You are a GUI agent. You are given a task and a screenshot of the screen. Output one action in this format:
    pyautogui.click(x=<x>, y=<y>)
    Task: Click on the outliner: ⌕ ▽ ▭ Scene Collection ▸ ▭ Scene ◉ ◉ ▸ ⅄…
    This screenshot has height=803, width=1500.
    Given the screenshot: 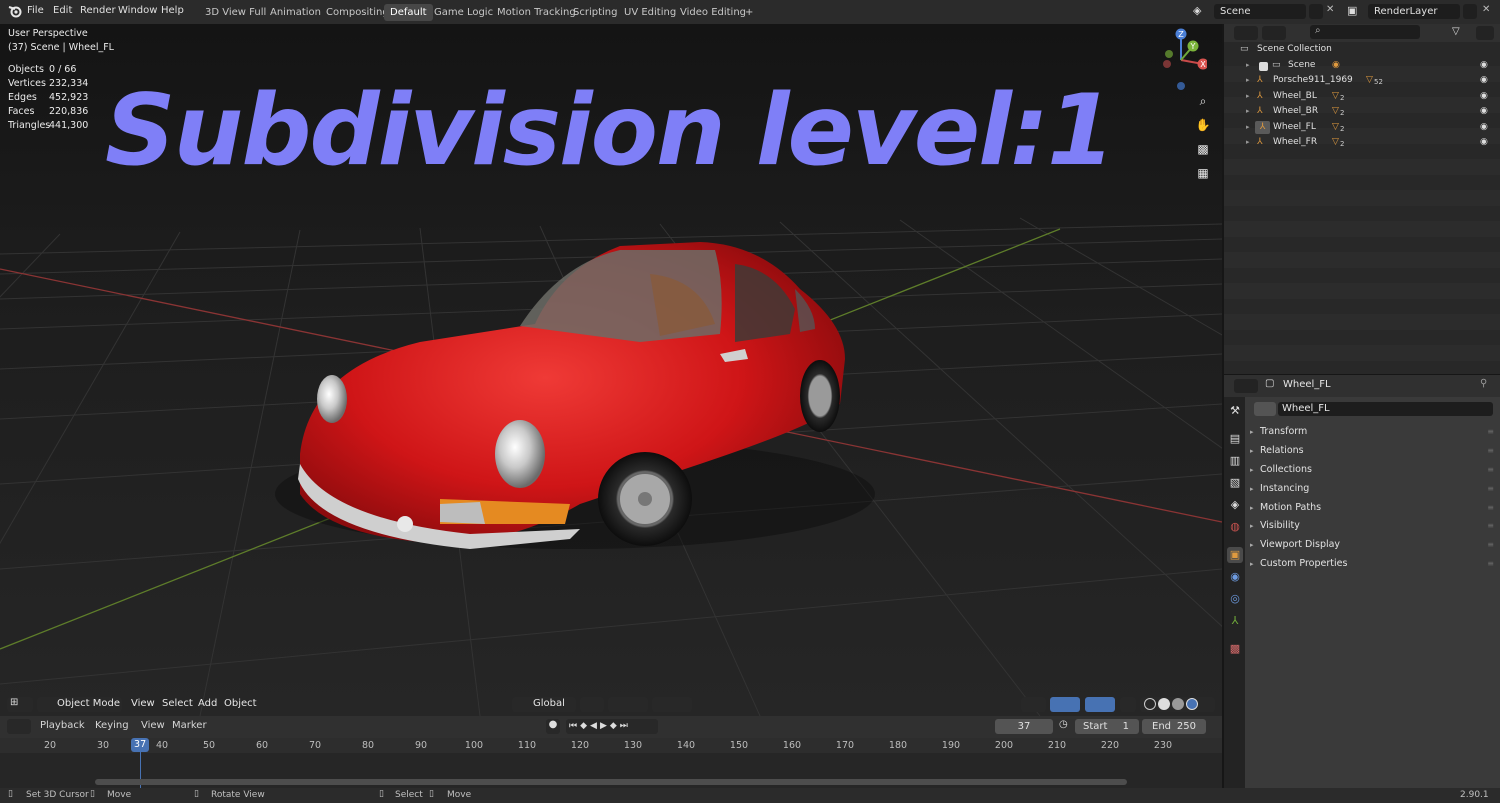 What is the action you would take?
    pyautogui.click(x=1362, y=199)
    